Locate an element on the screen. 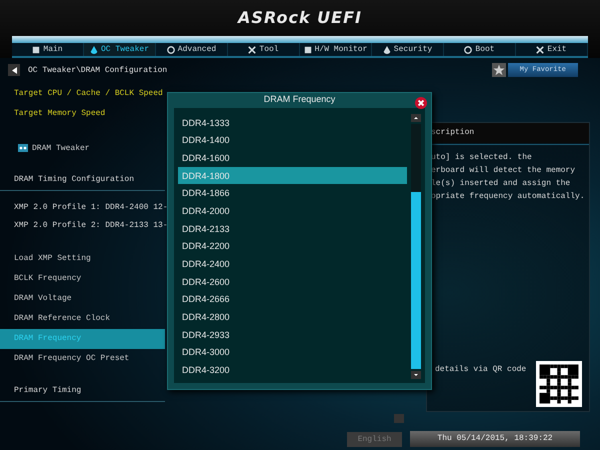 Image resolution: width=600 pixels, height=450 pixels. submenu-item: DRAM Tweaker is located at coordinates (61, 148).